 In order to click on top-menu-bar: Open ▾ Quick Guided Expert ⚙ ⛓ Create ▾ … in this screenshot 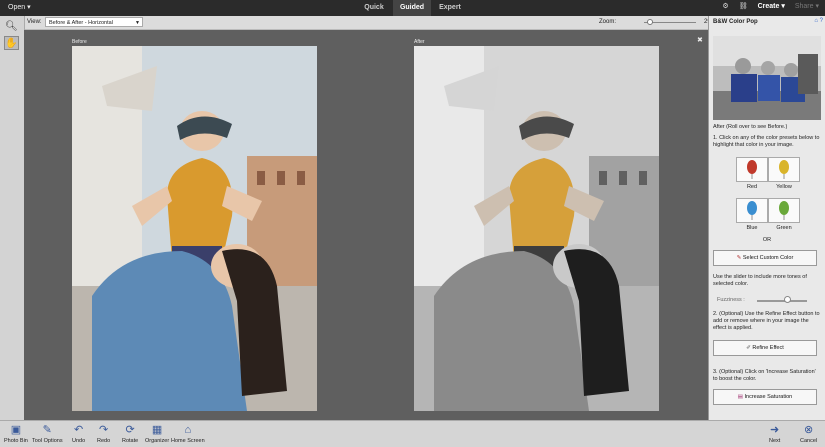, I will do `click(412, 8)`.